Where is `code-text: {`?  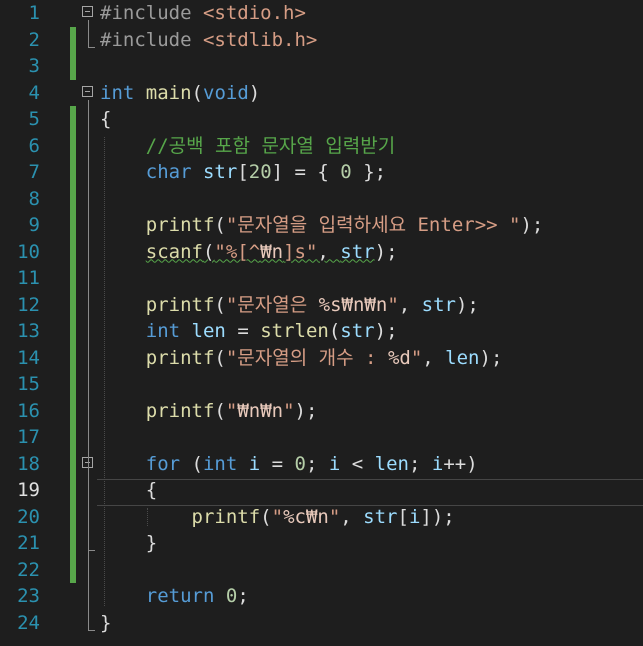 code-text: { is located at coordinates (105, 119).